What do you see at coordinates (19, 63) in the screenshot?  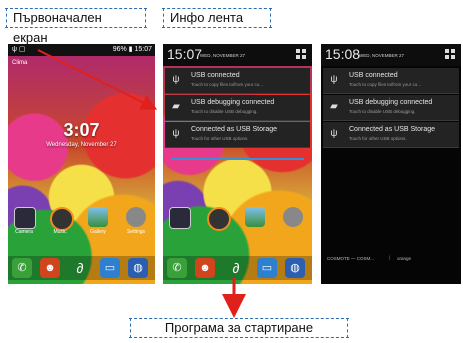 I see `weather-widget: Clima` at bounding box center [19, 63].